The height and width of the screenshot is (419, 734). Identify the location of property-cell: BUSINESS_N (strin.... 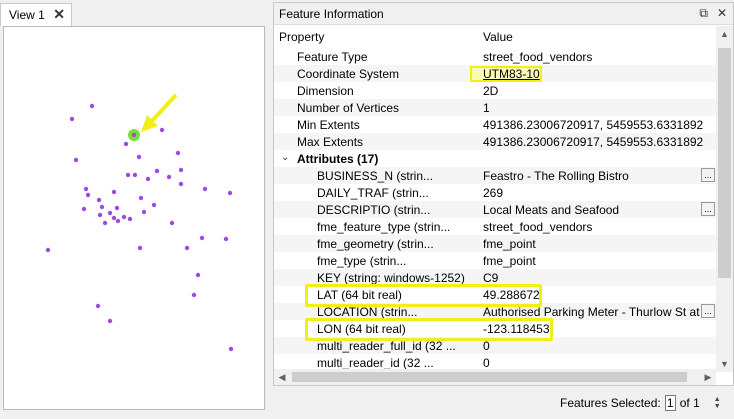
(375, 175).